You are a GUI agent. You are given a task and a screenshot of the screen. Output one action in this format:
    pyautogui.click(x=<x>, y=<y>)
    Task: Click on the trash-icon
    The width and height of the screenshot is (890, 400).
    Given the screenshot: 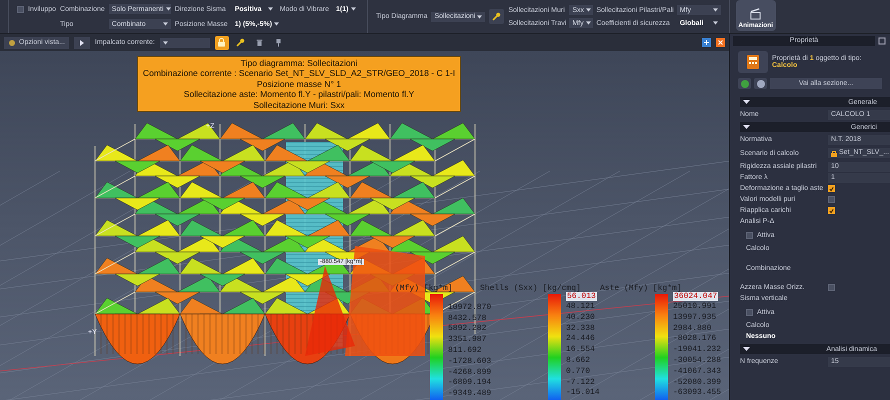 What is the action you would take?
    pyautogui.click(x=260, y=42)
    